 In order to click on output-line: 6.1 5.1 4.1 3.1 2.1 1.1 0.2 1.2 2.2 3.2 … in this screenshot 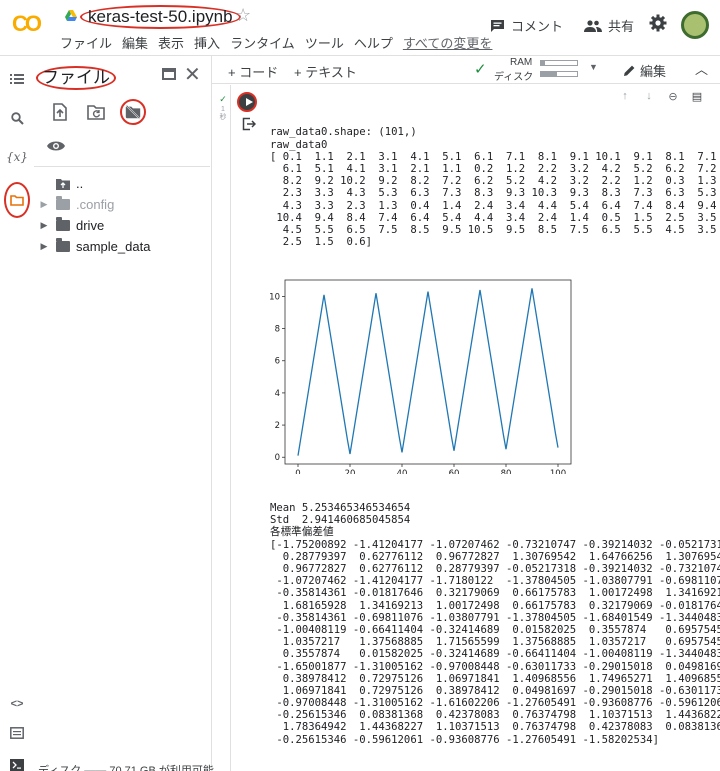, I will do `click(493, 168)`.